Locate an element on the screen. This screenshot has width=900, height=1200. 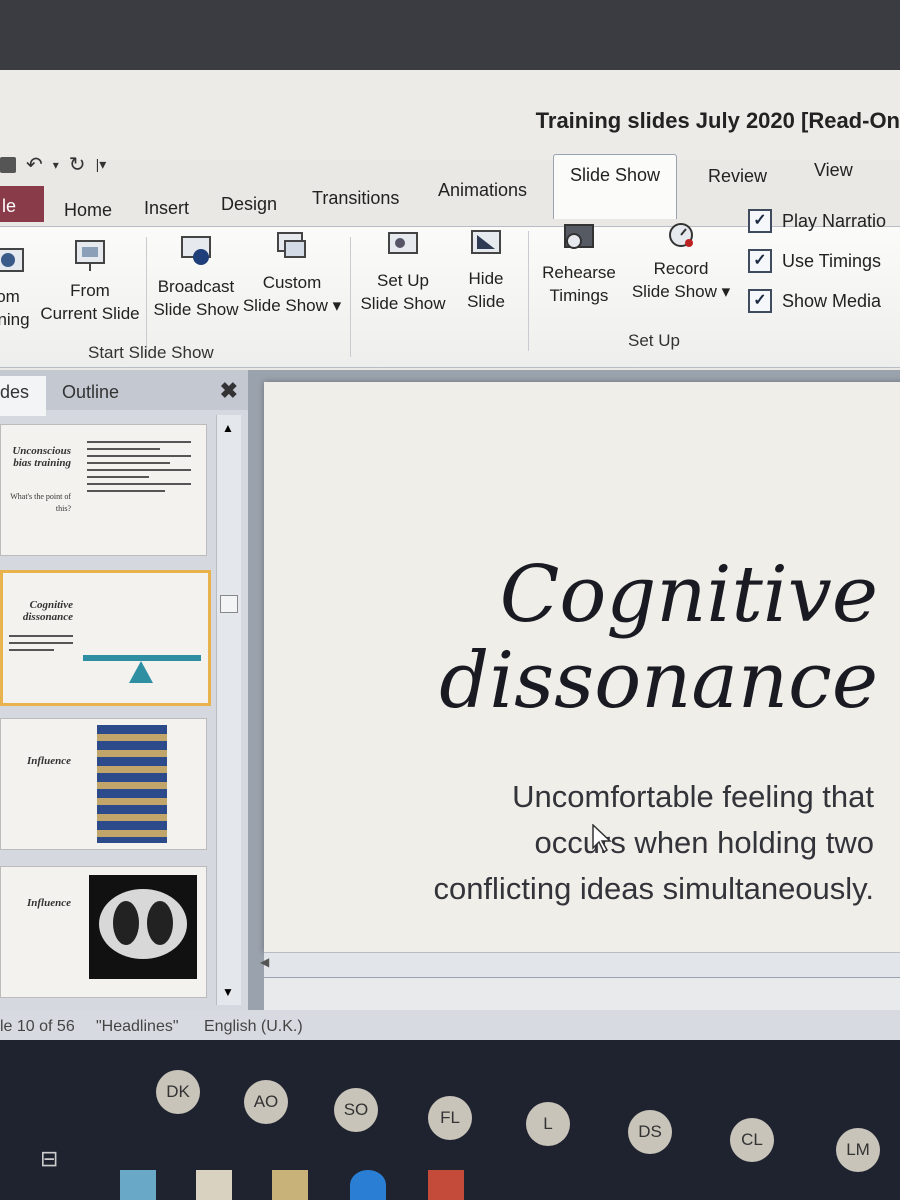
customize-qat-icon: |▾ is located at coordinates (101, 164).